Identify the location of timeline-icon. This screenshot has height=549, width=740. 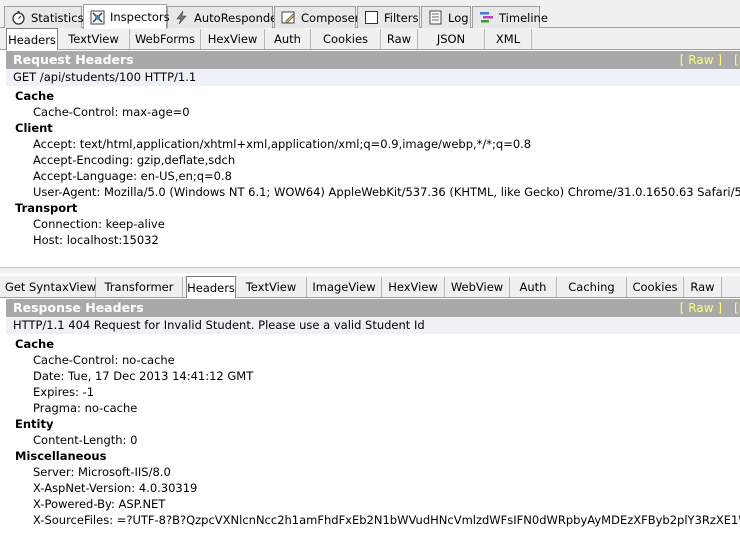
(486, 17).